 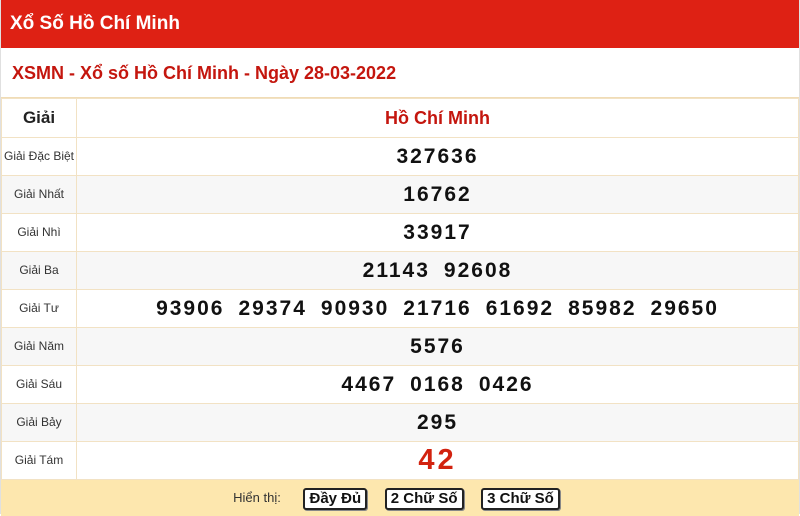 I want to click on prize-number: 42, so click(x=437, y=460).